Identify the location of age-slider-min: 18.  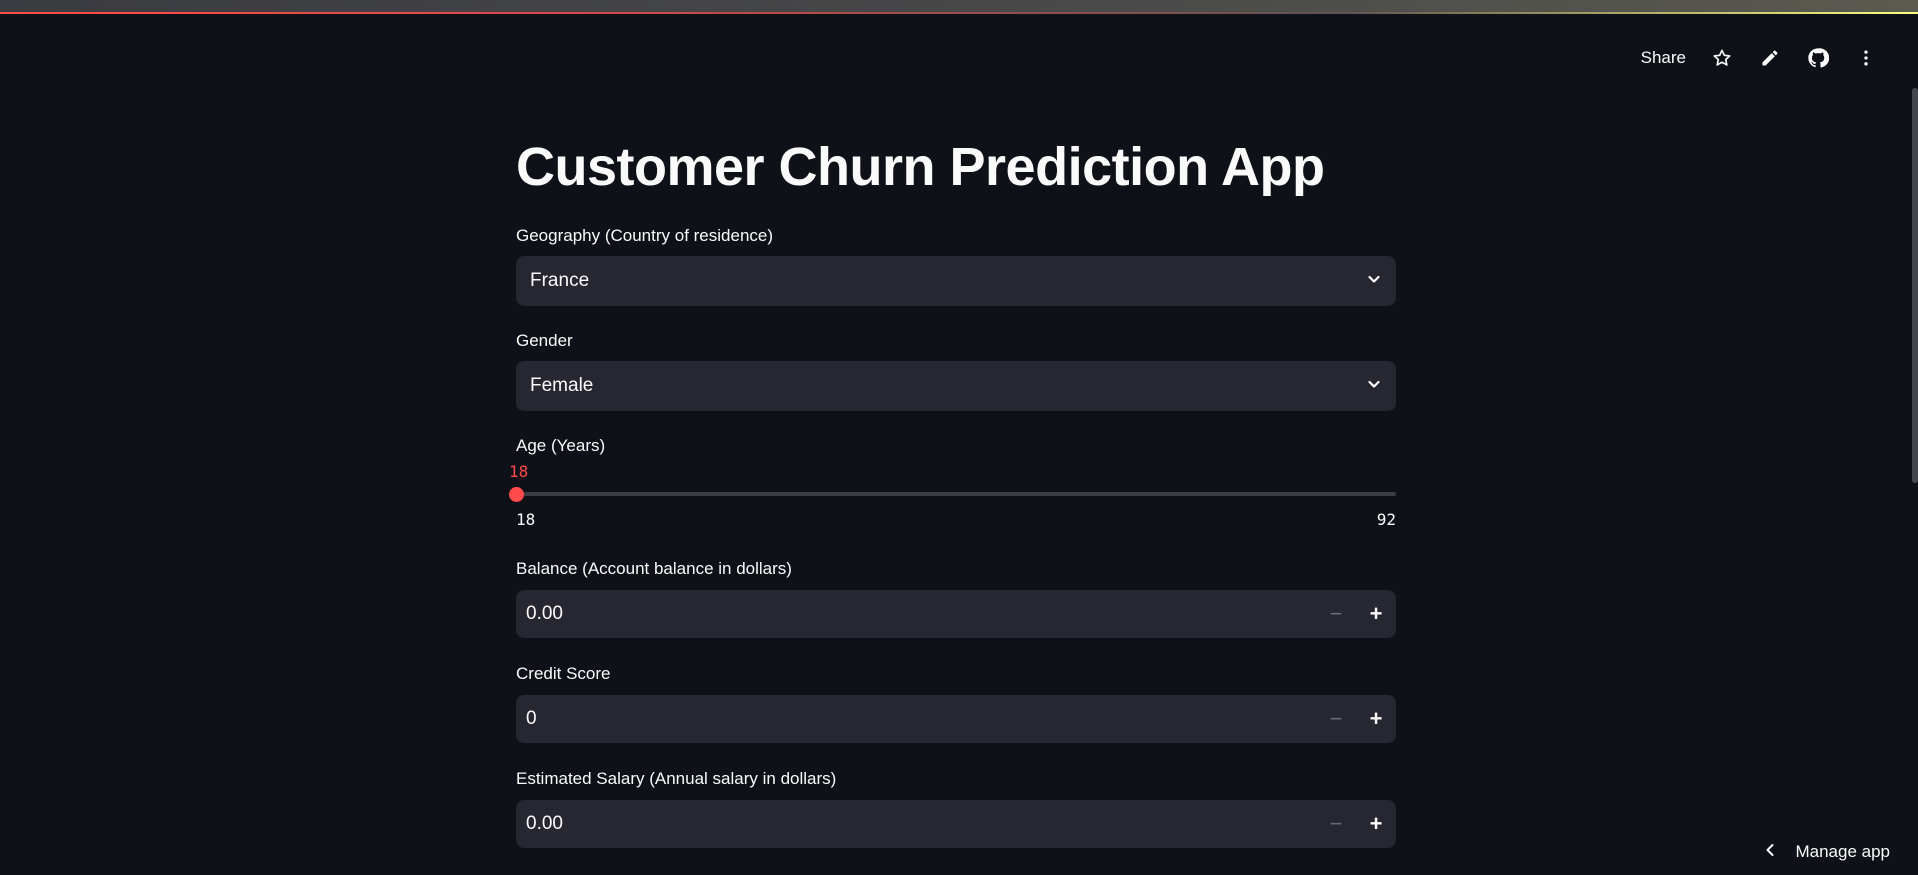
(526, 519).